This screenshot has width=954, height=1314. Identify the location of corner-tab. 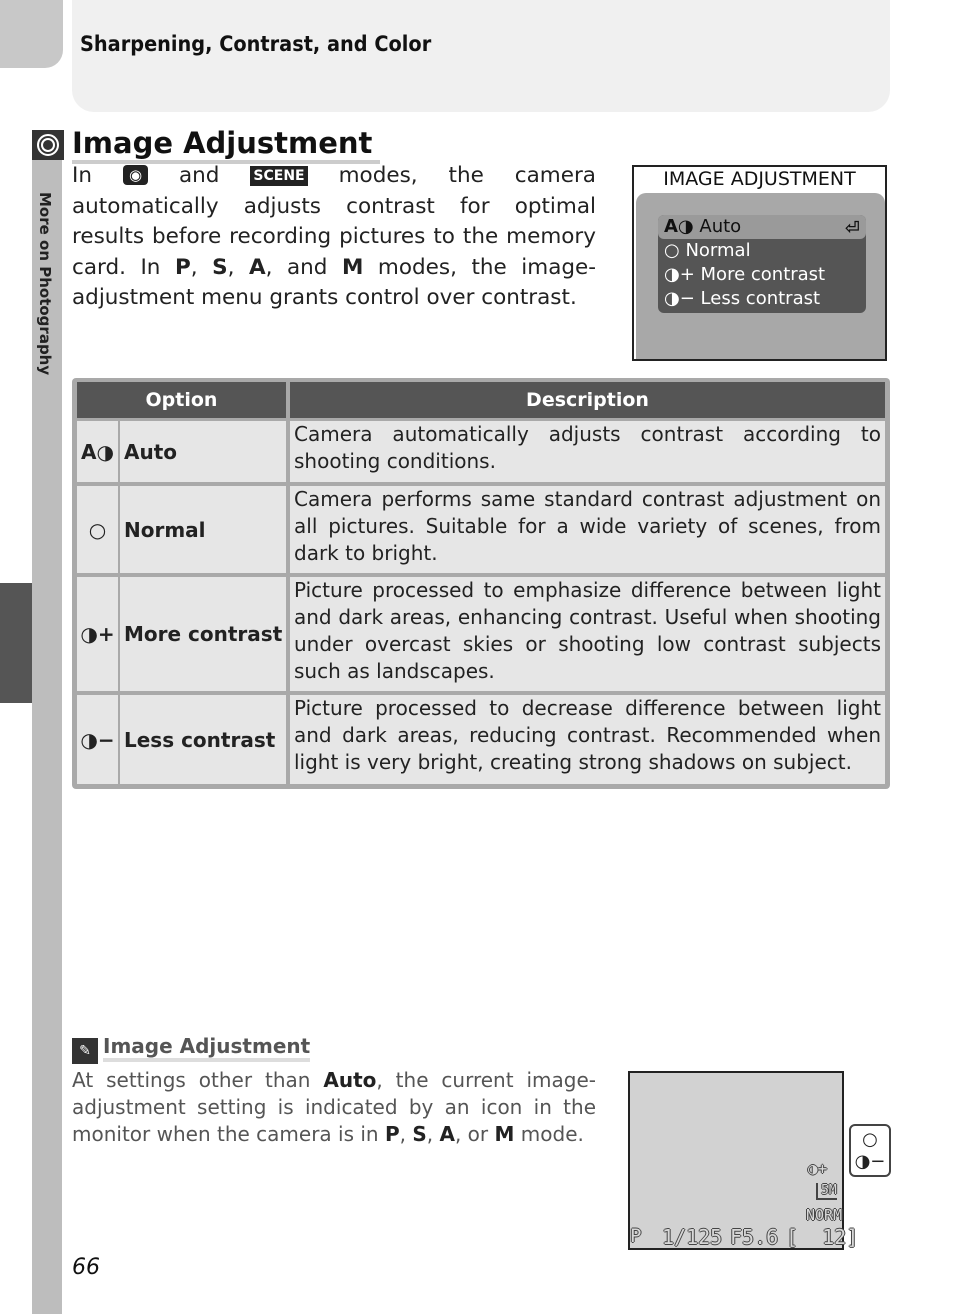
(31, 34).